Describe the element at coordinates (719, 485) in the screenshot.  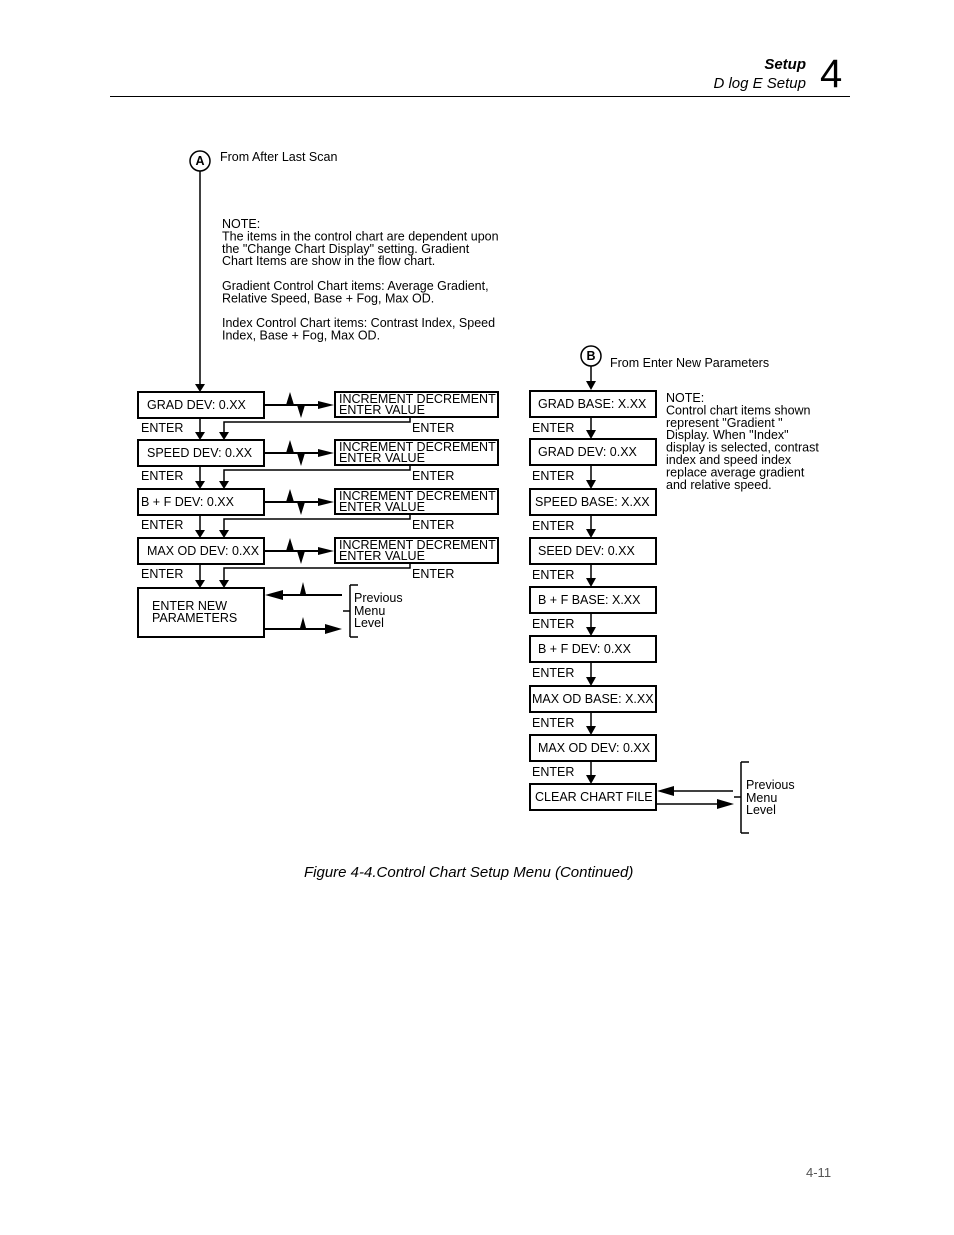
I see `note-b-line: and relative speed.` at that location.